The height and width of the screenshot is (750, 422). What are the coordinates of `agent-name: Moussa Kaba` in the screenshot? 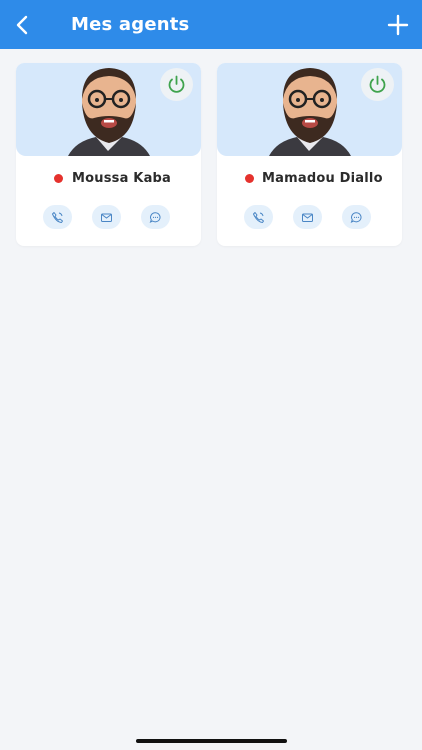 It's located at (122, 178).